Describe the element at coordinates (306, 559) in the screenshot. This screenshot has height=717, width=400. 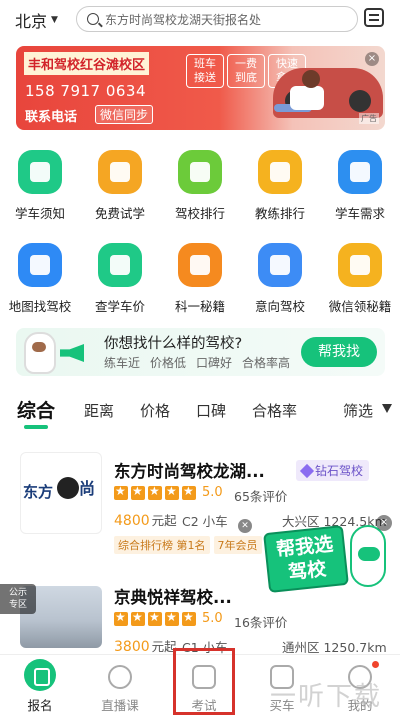
I see `floating-ad-text: 帮我选驾校` at that location.